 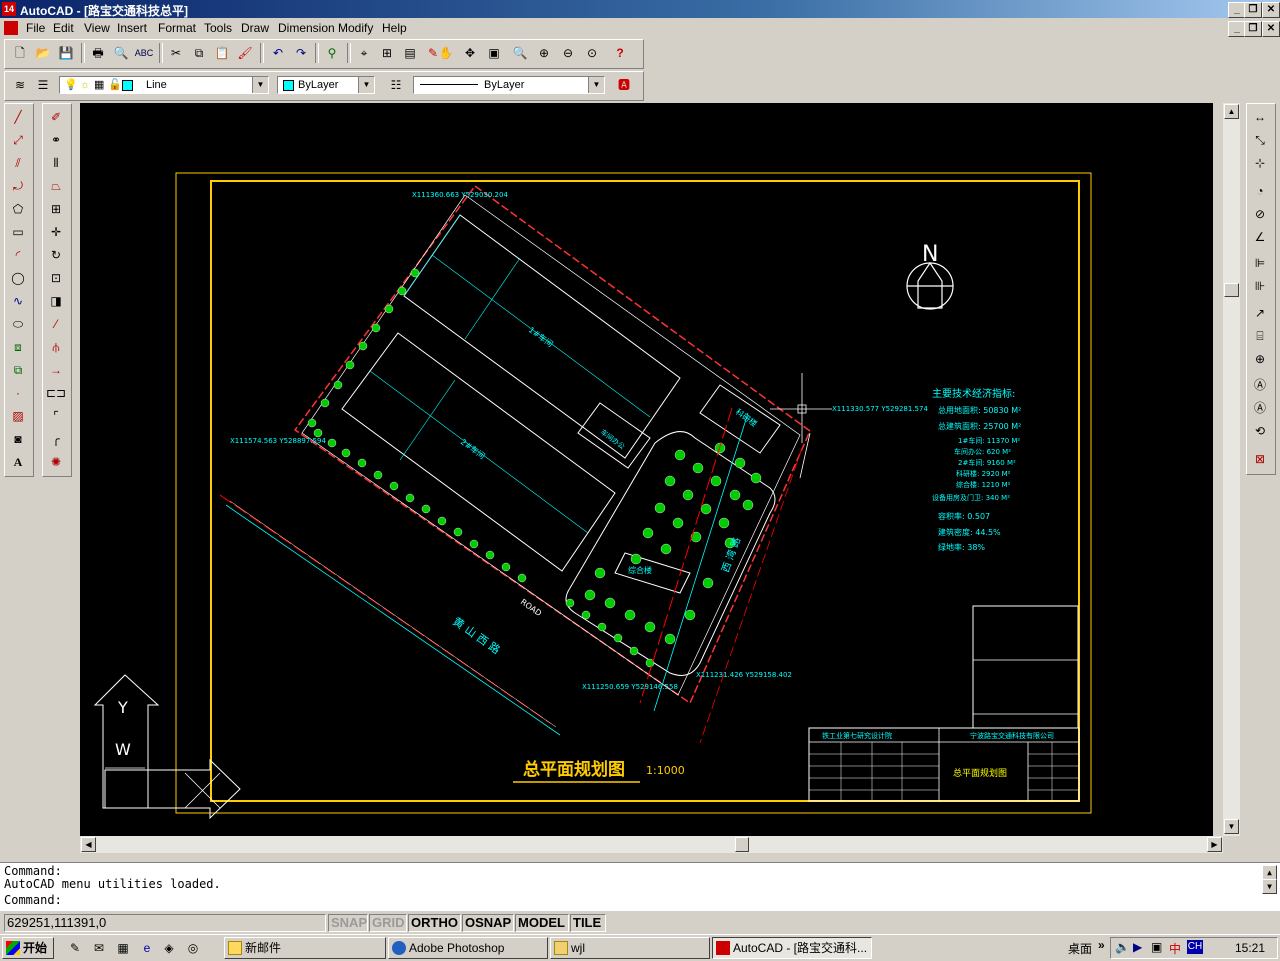 What do you see at coordinates (1137, 947) in the screenshot?
I see `media-play-icon: ▶` at bounding box center [1137, 947].